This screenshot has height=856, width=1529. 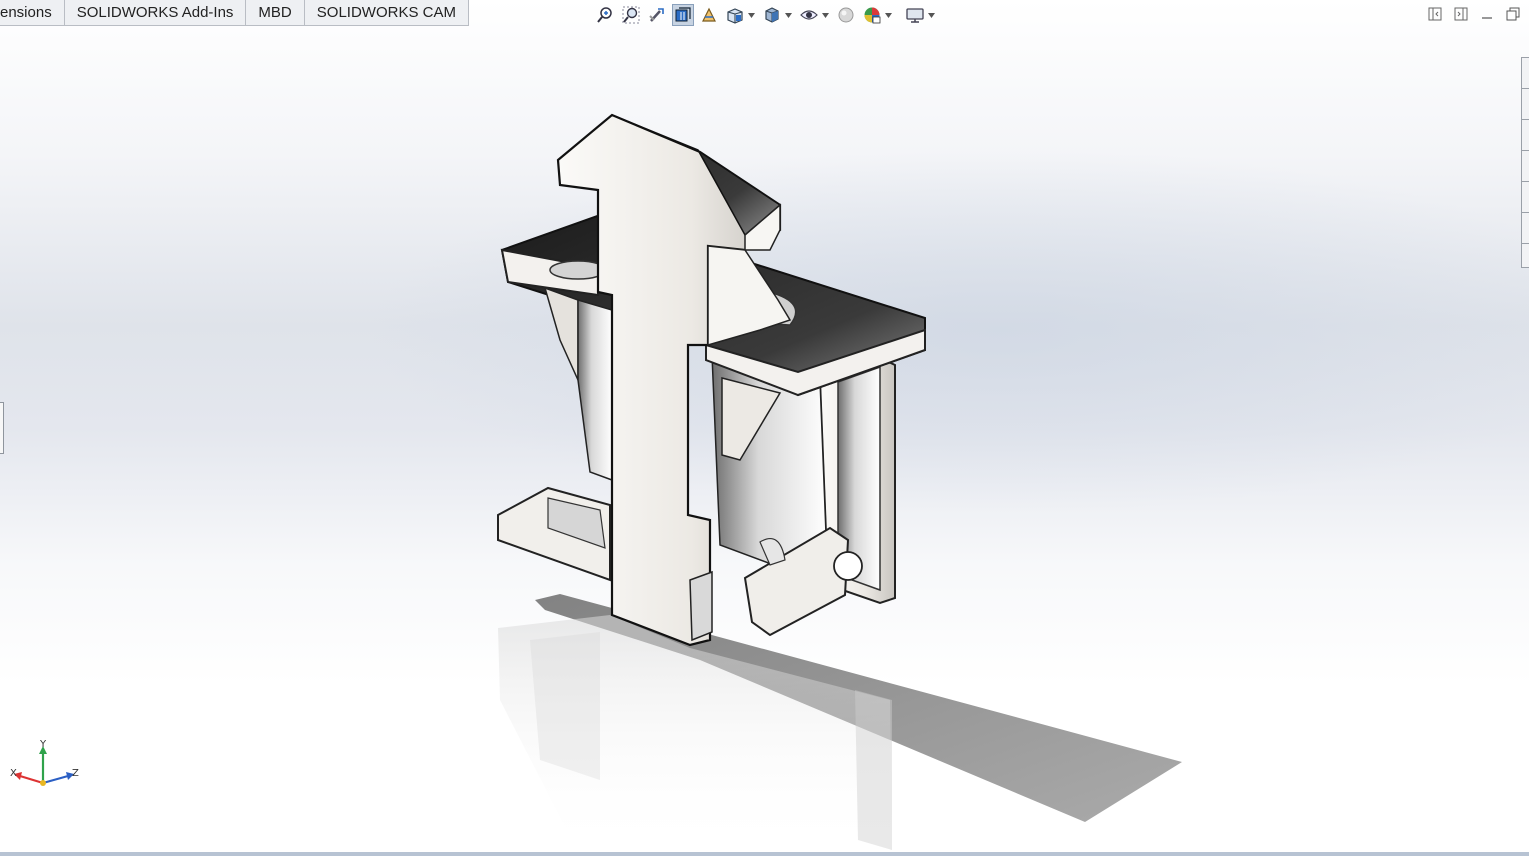 I want to click on minimize-icon, so click(x=1487, y=14).